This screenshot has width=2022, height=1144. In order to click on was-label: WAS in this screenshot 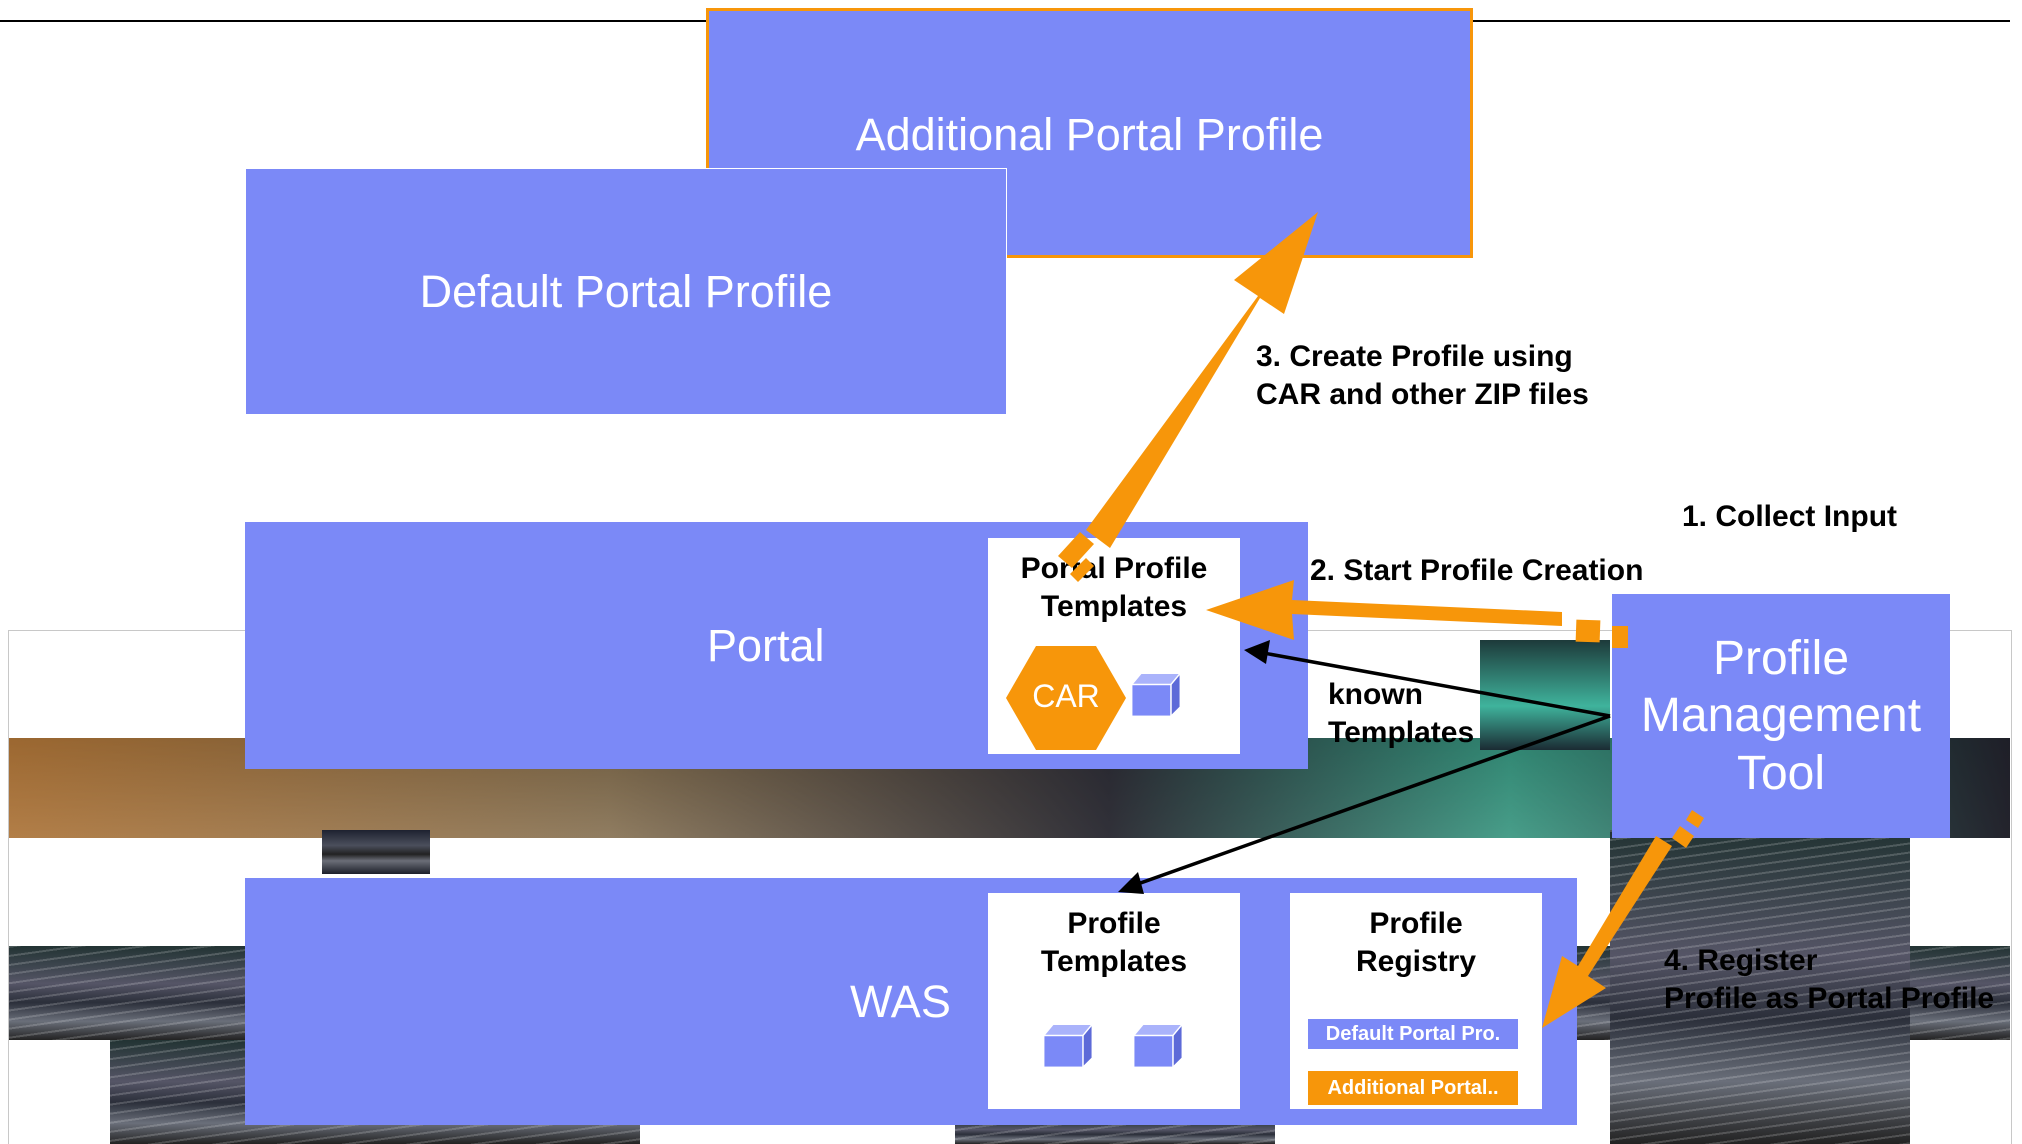, I will do `click(900, 1001)`.